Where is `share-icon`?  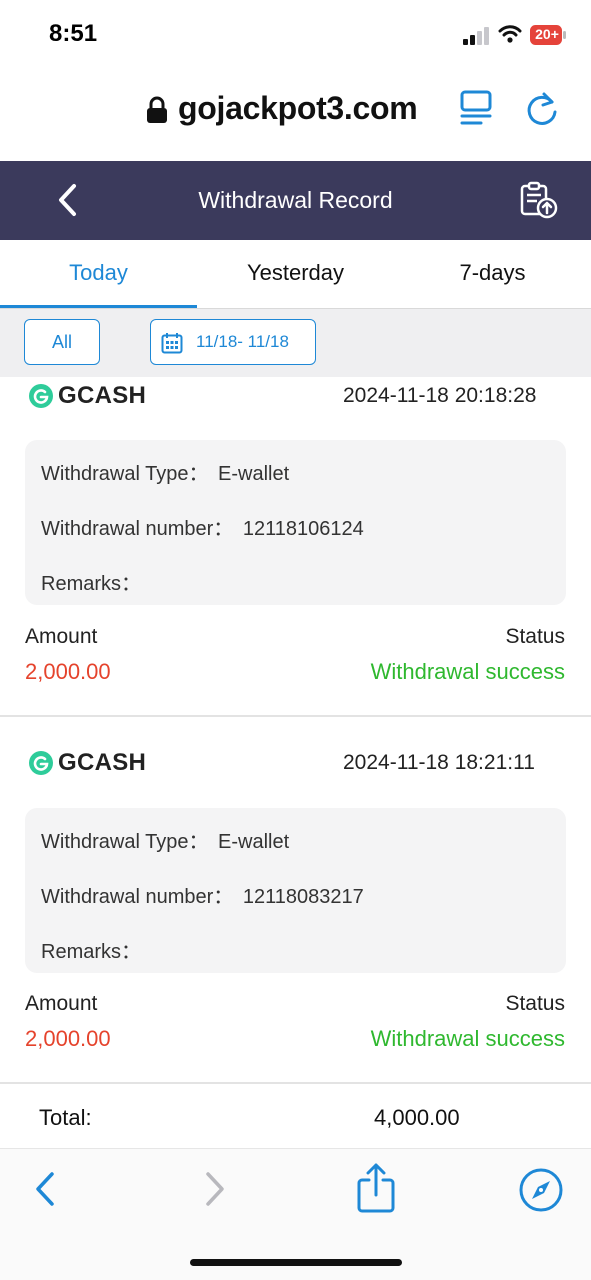
share-icon is located at coordinates (376, 1188).